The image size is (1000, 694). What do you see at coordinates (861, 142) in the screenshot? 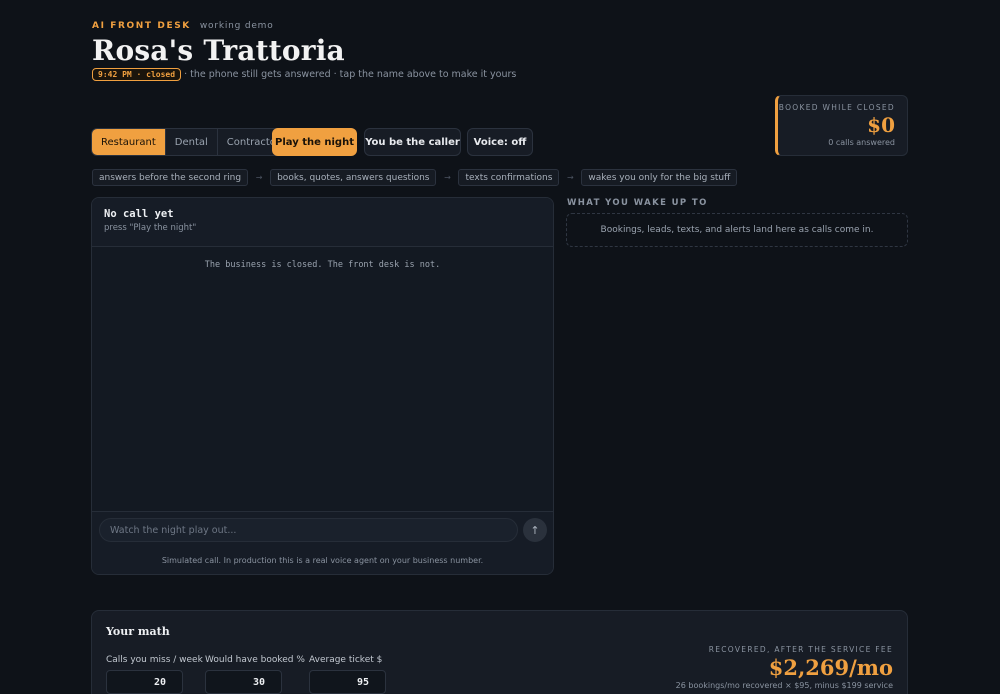
I see `calls-answered: 0 calls answered` at bounding box center [861, 142].